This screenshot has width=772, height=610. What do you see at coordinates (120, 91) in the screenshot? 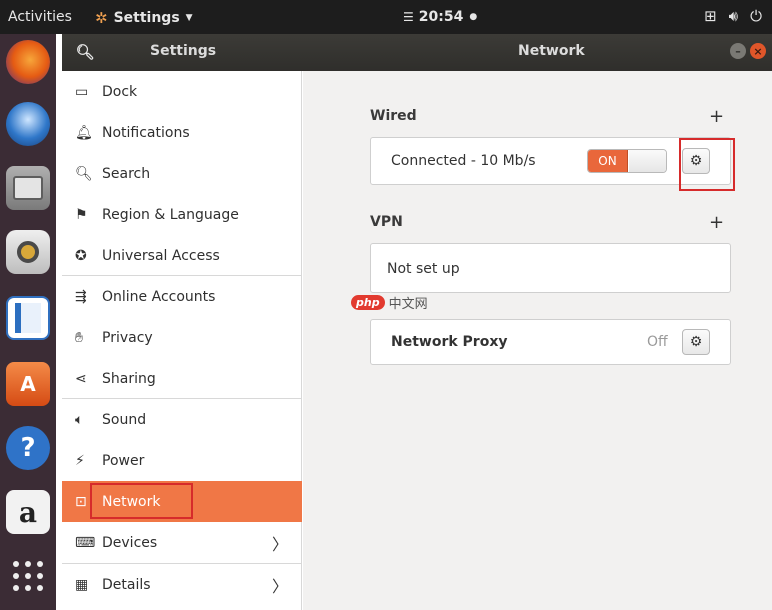
I see `sidebar-item-label: Dock` at bounding box center [120, 91].